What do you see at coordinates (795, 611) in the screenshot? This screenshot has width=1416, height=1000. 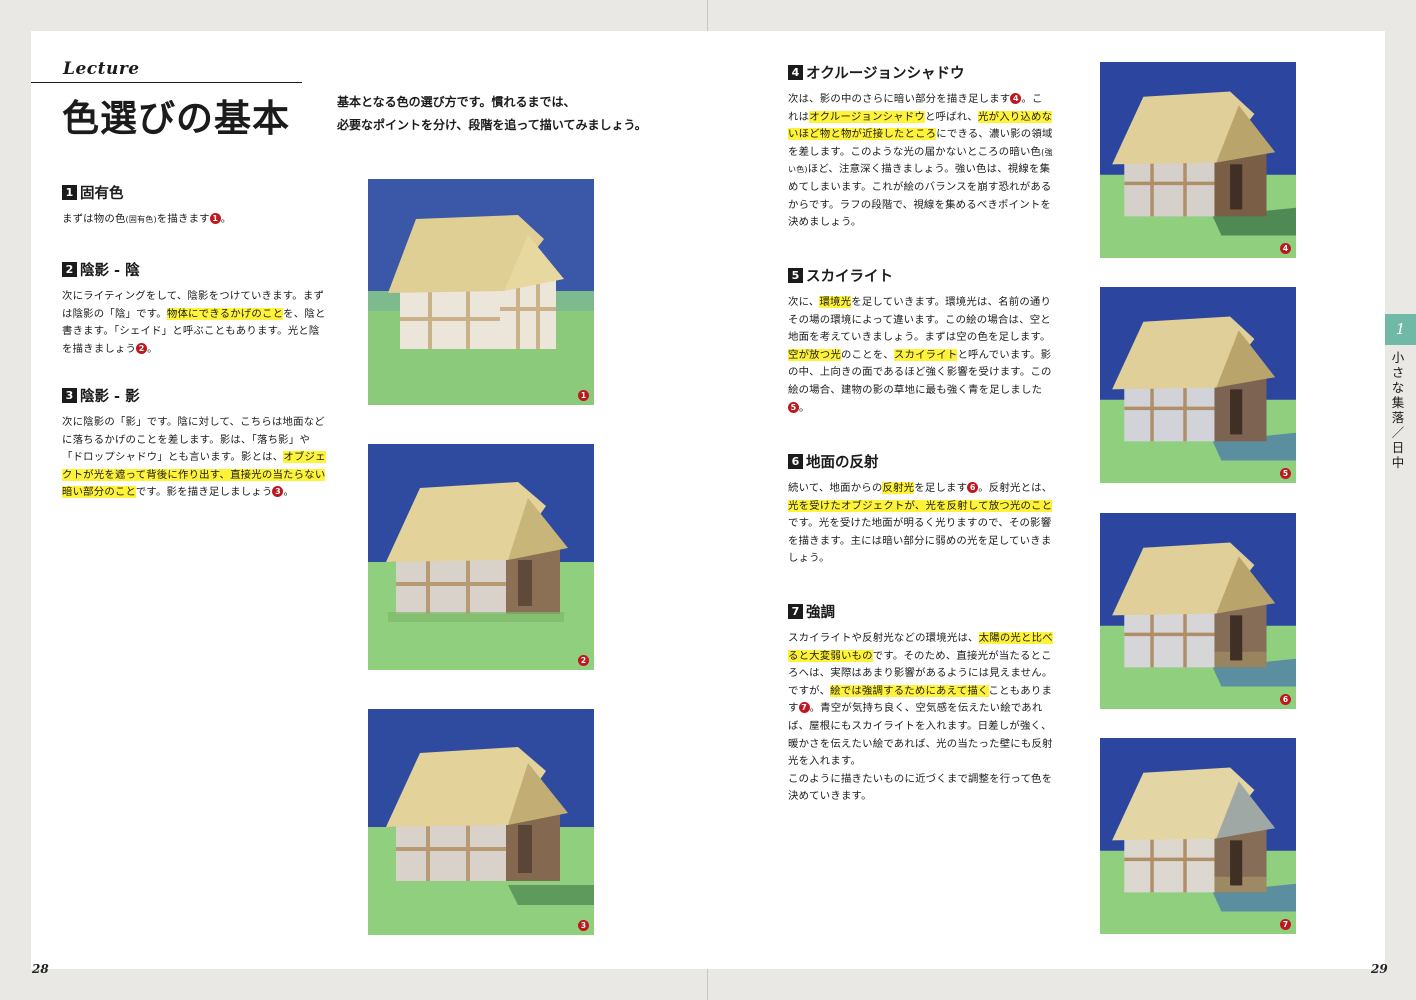 I see `section-number: 7` at bounding box center [795, 611].